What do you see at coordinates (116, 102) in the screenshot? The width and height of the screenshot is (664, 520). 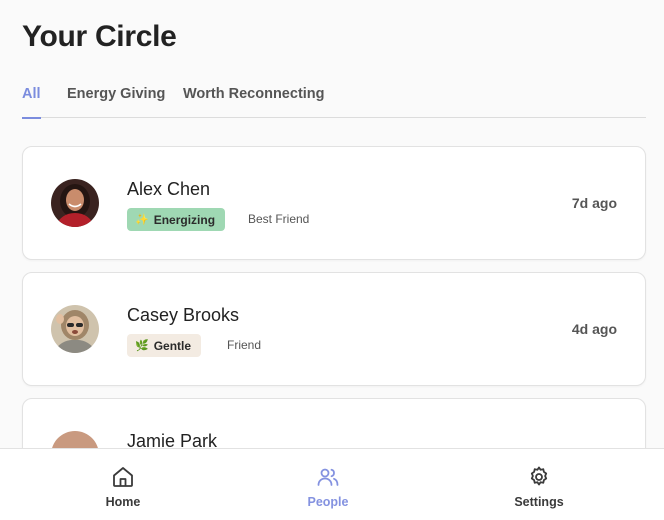 I see `tab-energy-giving: Energy Giving` at bounding box center [116, 102].